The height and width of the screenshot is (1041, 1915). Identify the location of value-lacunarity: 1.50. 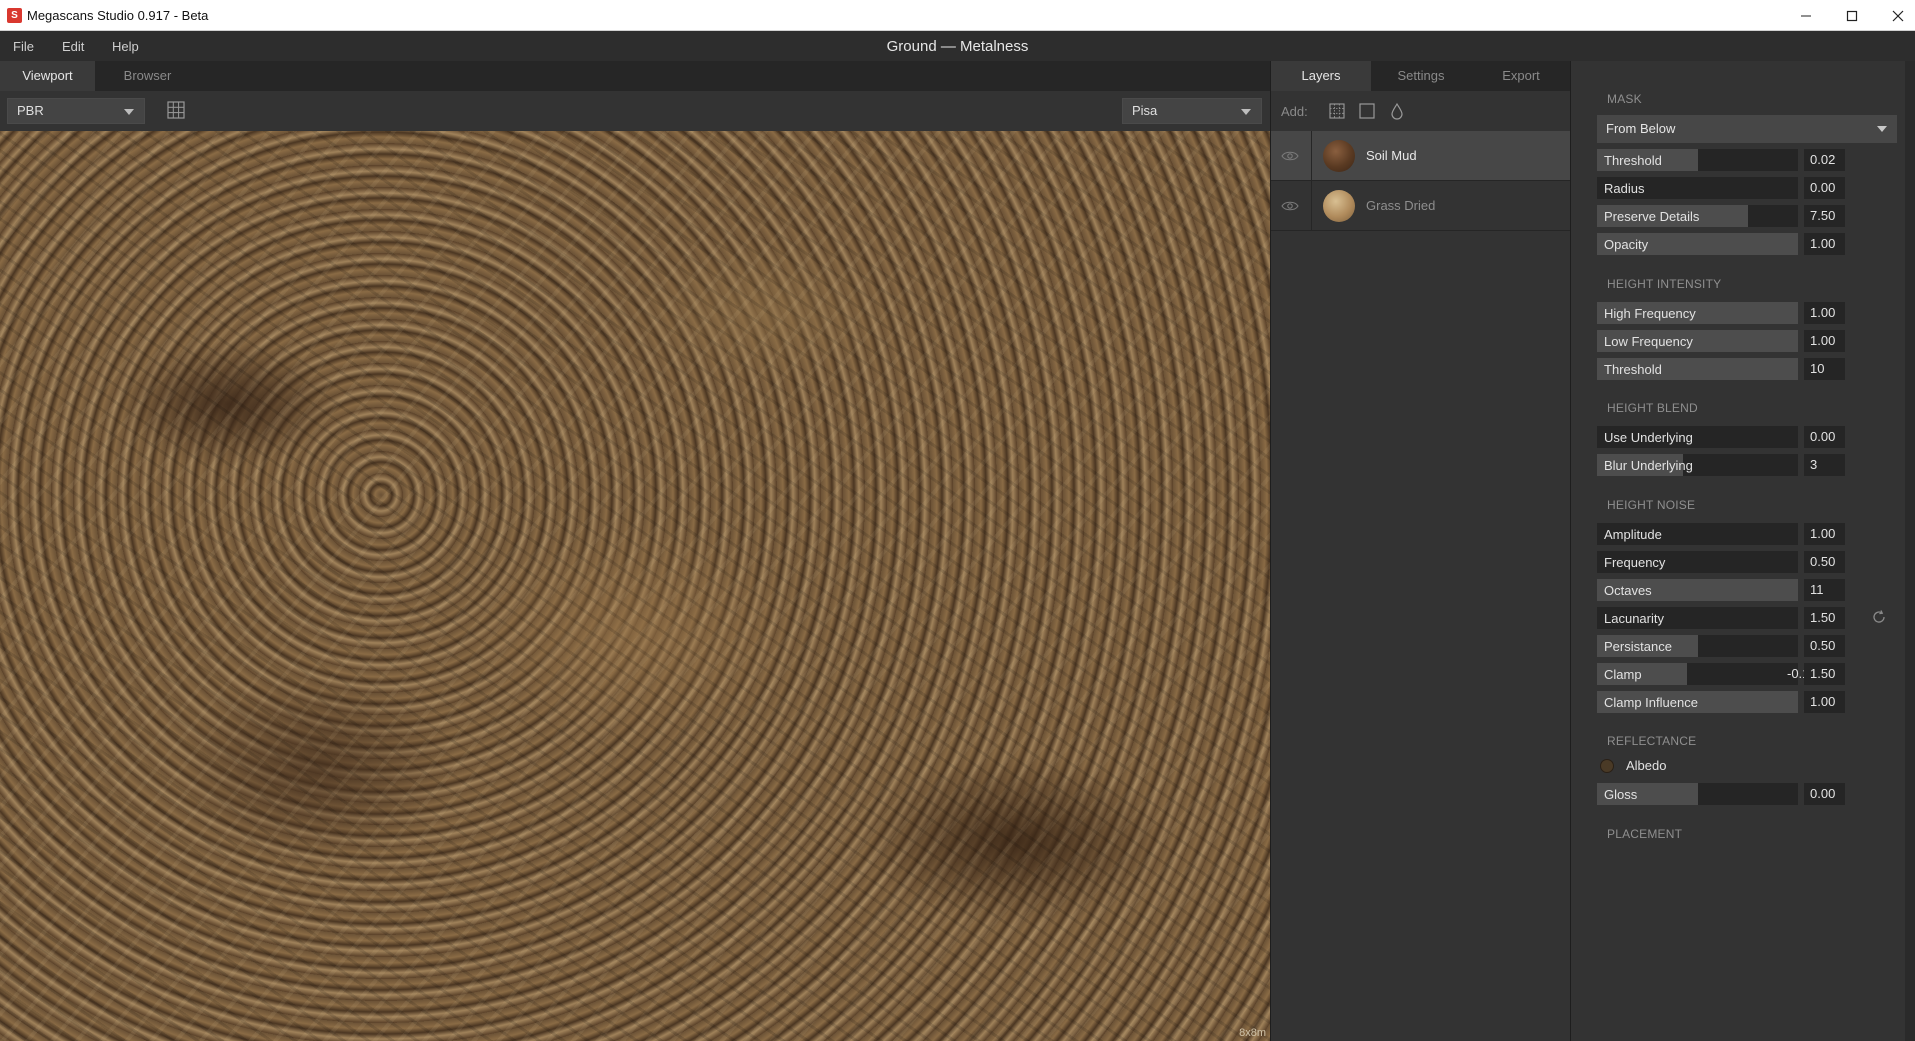
(1824, 618).